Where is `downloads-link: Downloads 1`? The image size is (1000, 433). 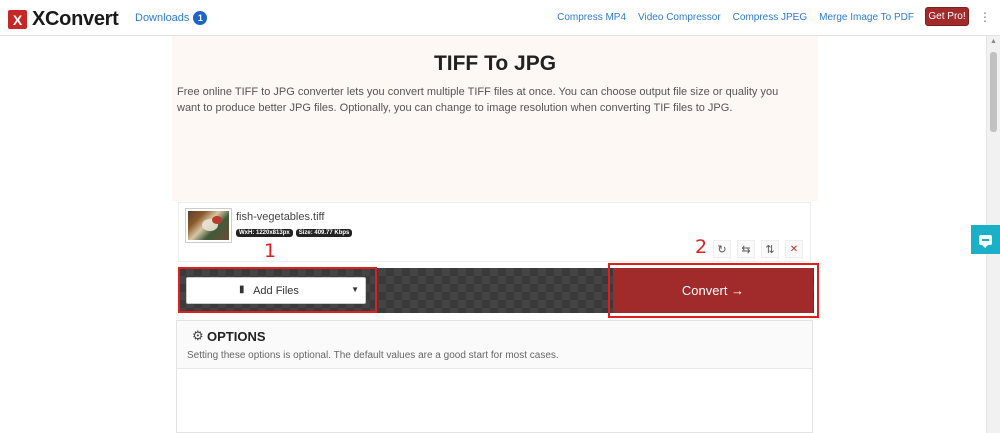
downloads-link: Downloads 1 is located at coordinates (171, 18).